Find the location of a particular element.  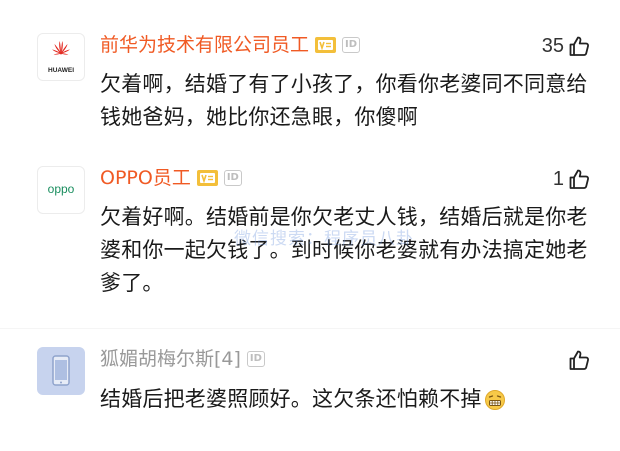

like-count: 1 is located at coordinates (558, 178).